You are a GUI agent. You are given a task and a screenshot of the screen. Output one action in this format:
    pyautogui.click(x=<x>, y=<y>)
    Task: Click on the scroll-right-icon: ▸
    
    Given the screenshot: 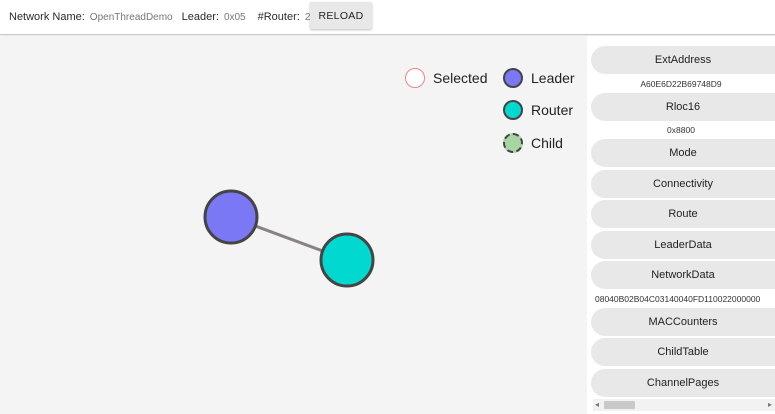 What is the action you would take?
    pyautogui.click(x=770, y=405)
    